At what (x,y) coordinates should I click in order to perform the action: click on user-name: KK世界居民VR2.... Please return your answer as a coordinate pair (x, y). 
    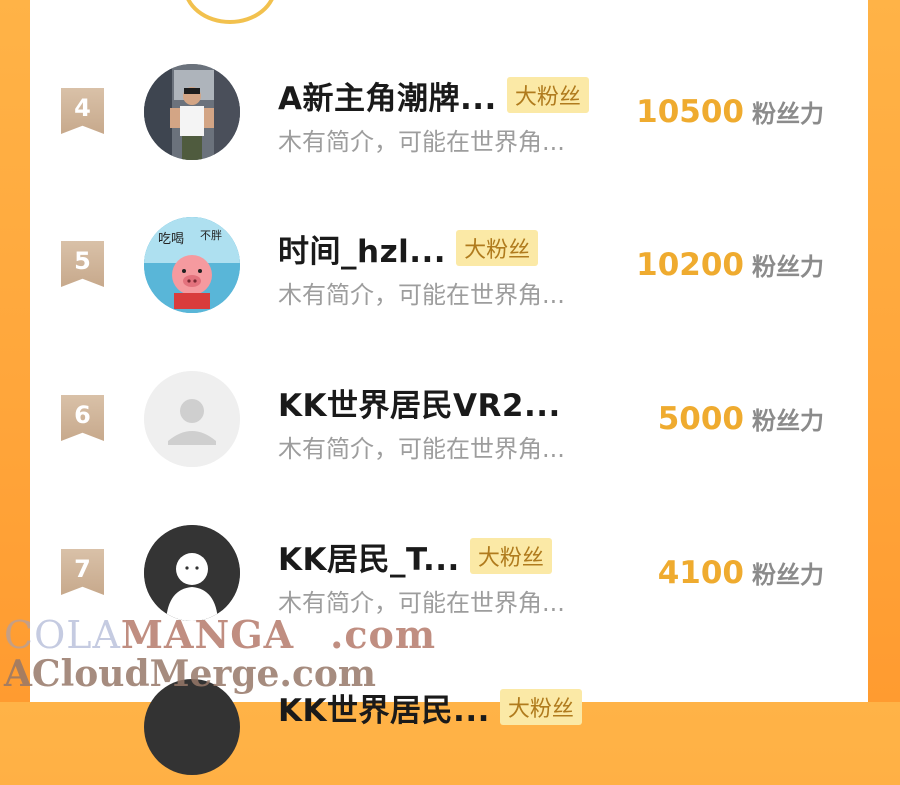
    Looking at the image, I should click on (419, 402).